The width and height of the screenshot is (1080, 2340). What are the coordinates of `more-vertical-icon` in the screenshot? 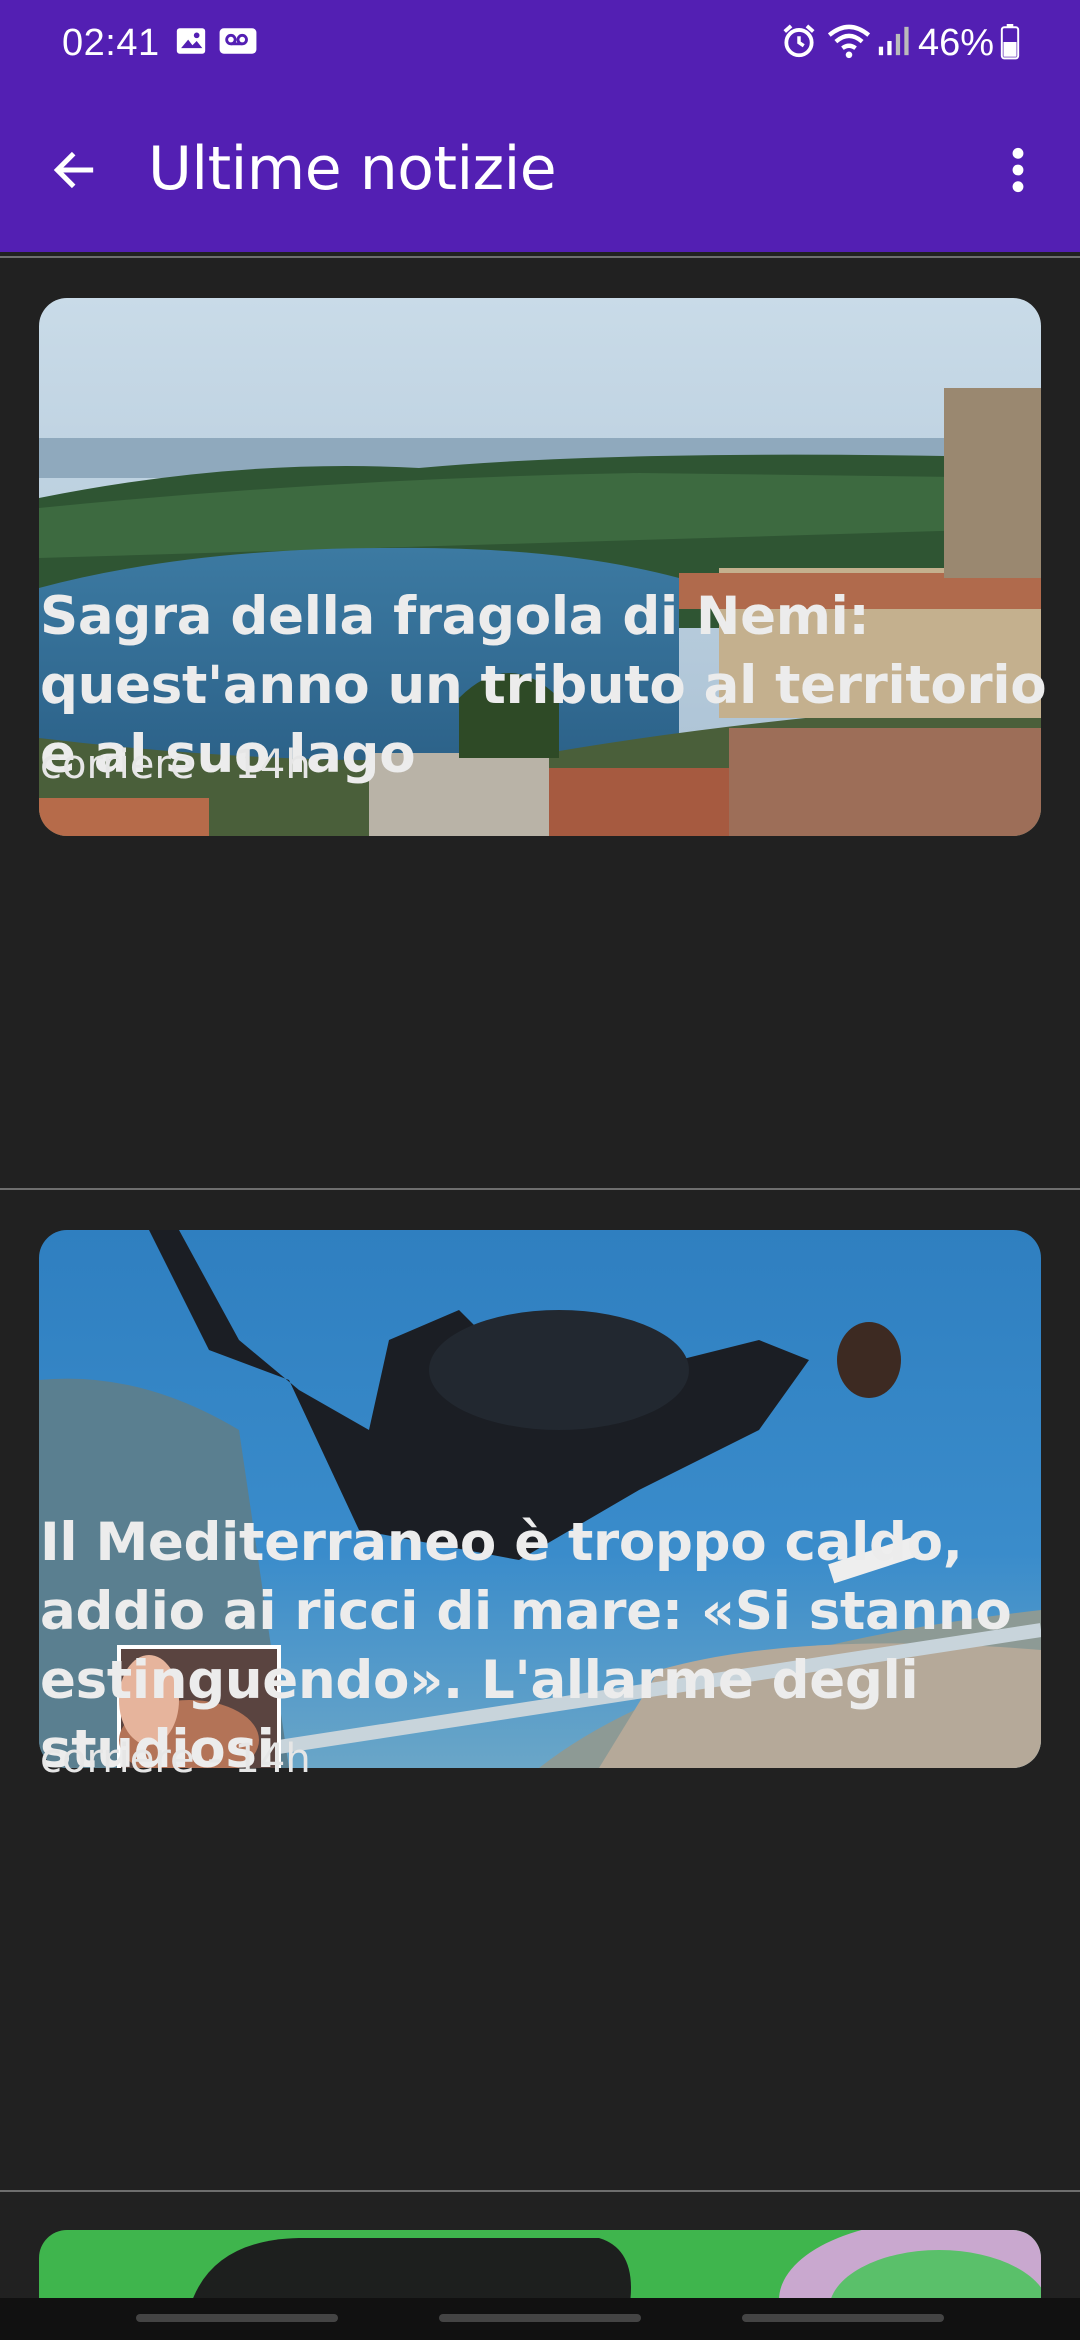 It's located at (1018, 170).